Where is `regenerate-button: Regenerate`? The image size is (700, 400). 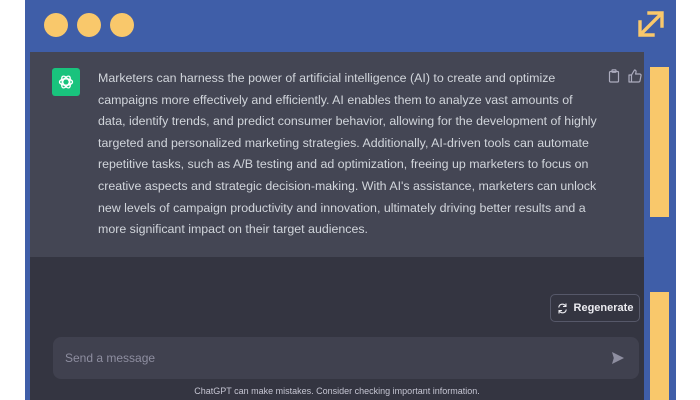
regenerate-button: Regenerate is located at coordinates (595, 308).